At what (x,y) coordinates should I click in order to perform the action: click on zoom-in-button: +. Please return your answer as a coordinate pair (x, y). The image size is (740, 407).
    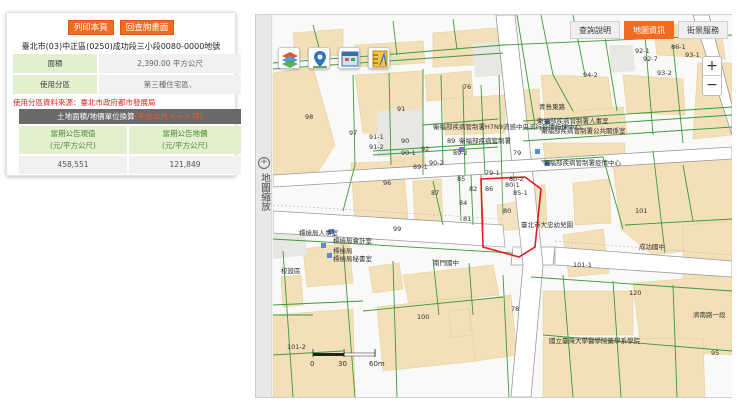
    Looking at the image, I should click on (712, 66).